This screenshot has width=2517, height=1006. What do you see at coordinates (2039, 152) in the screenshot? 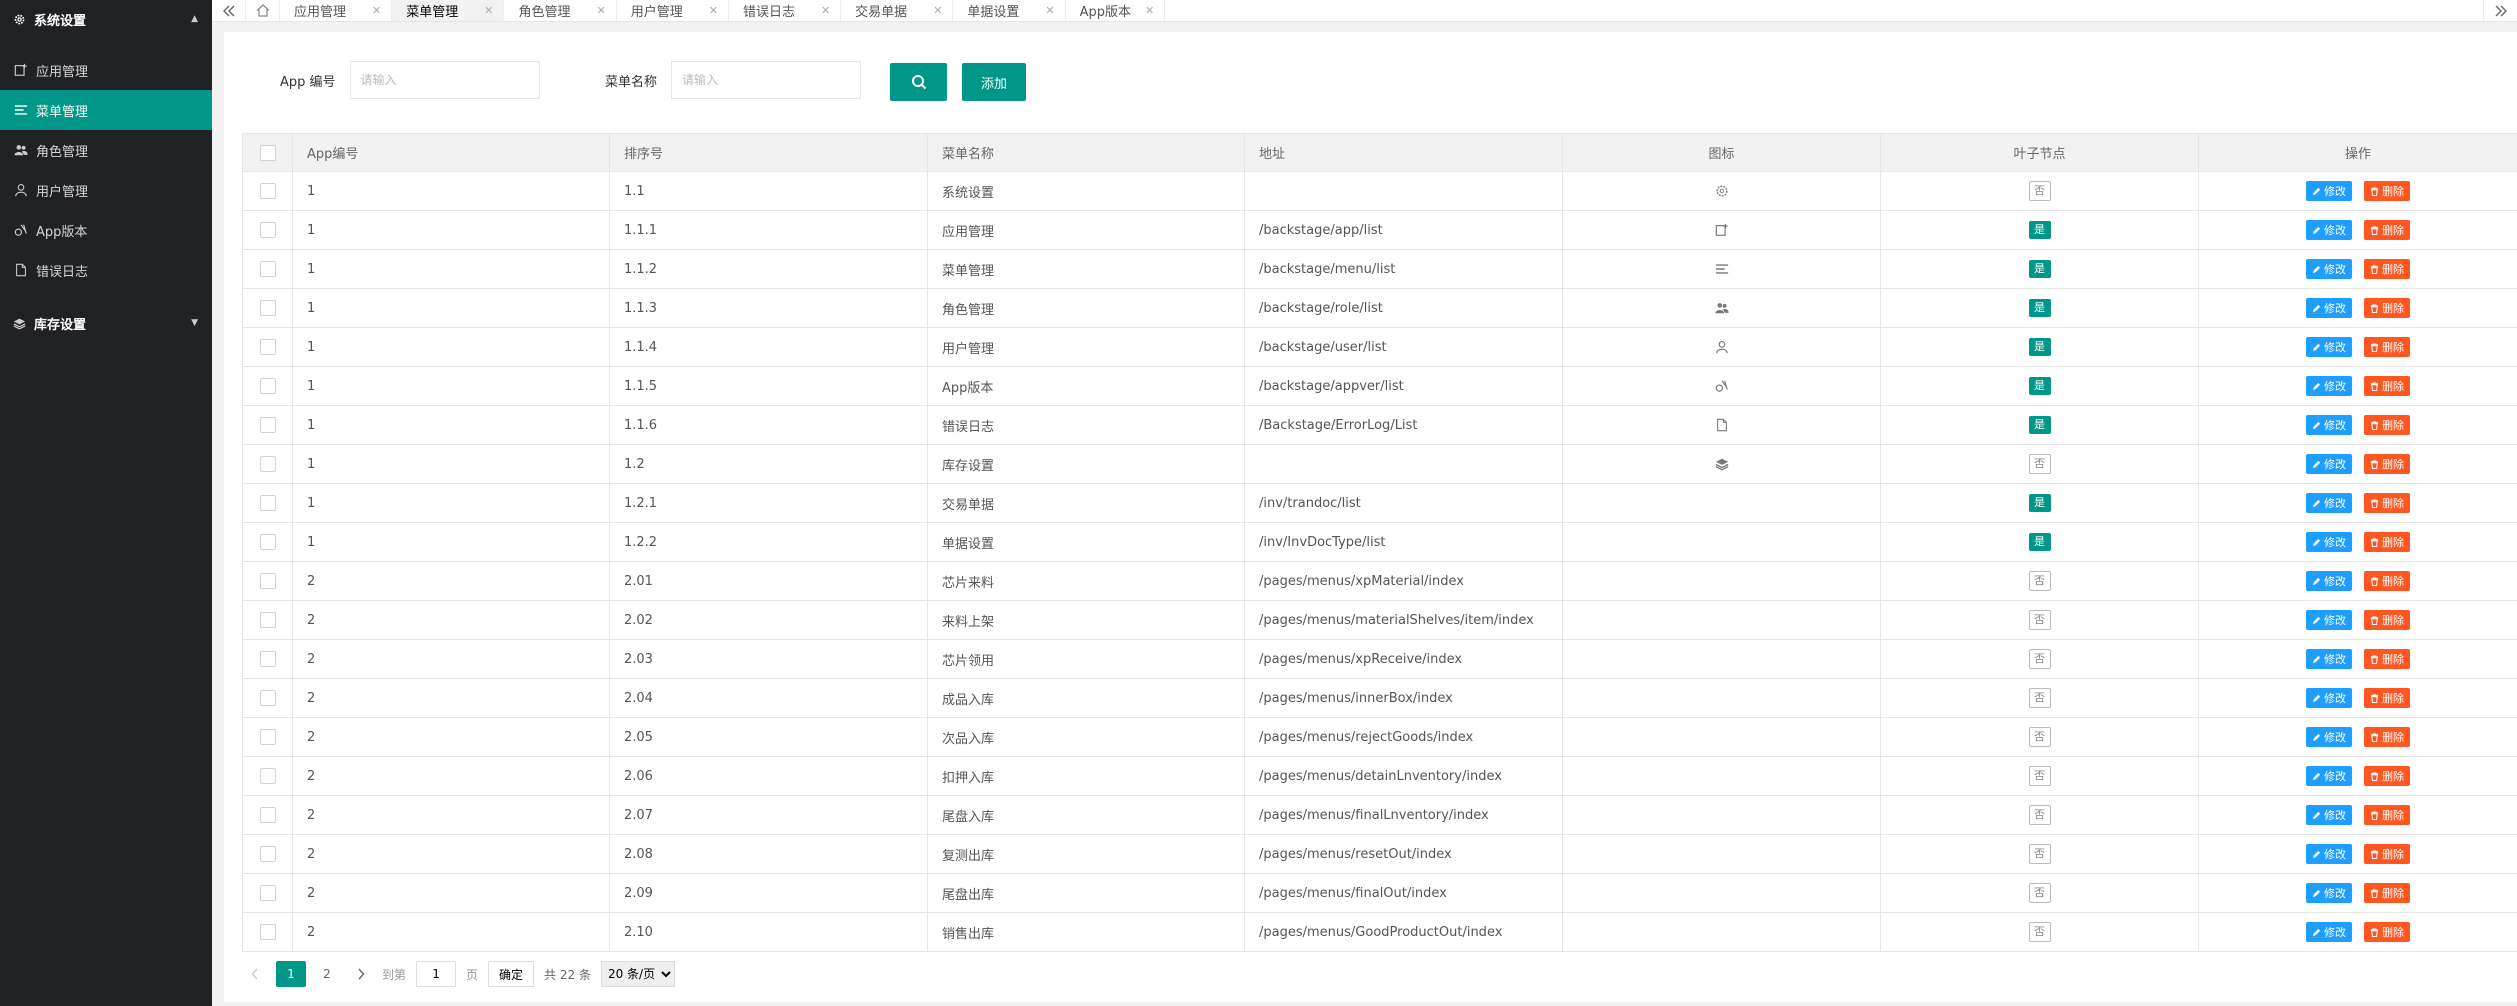
I see `header-leaf: 叶子节点` at bounding box center [2039, 152].